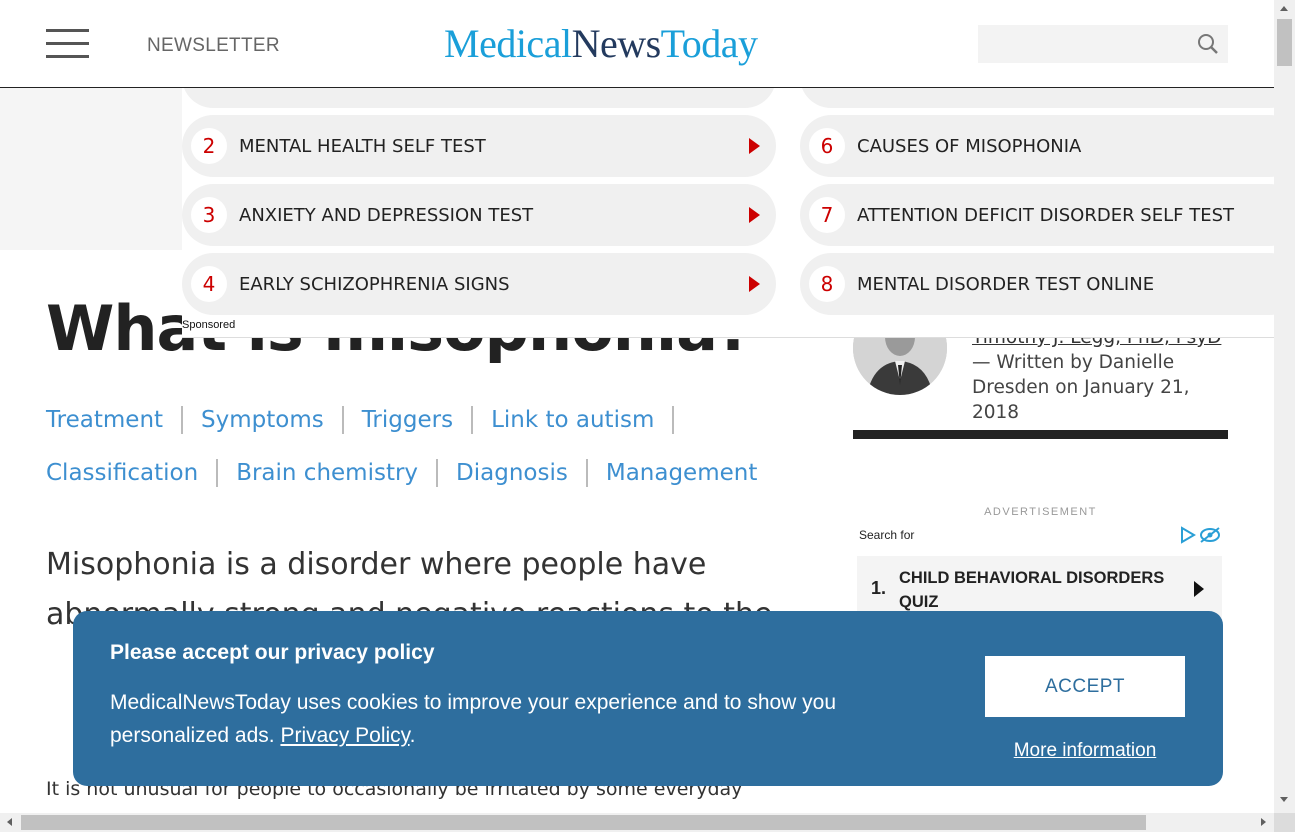 The height and width of the screenshot is (832, 1295). Describe the element at coordinates (1201, 535) in the screenshot. I see `adchoices-icon` at that location.